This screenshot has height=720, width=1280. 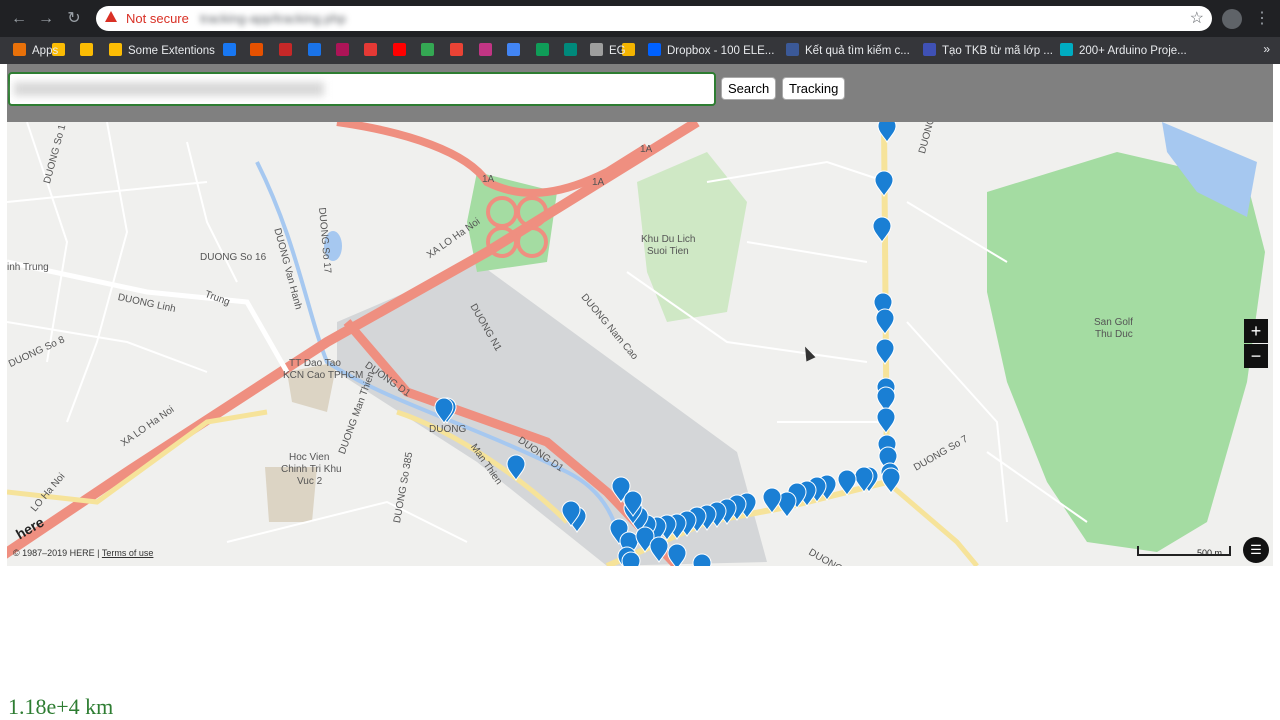 What do you see at coordinates (128, 553) in the screenshot?
I see `terms-of-use-link: Terms of use` at bounding box center [128, 553].